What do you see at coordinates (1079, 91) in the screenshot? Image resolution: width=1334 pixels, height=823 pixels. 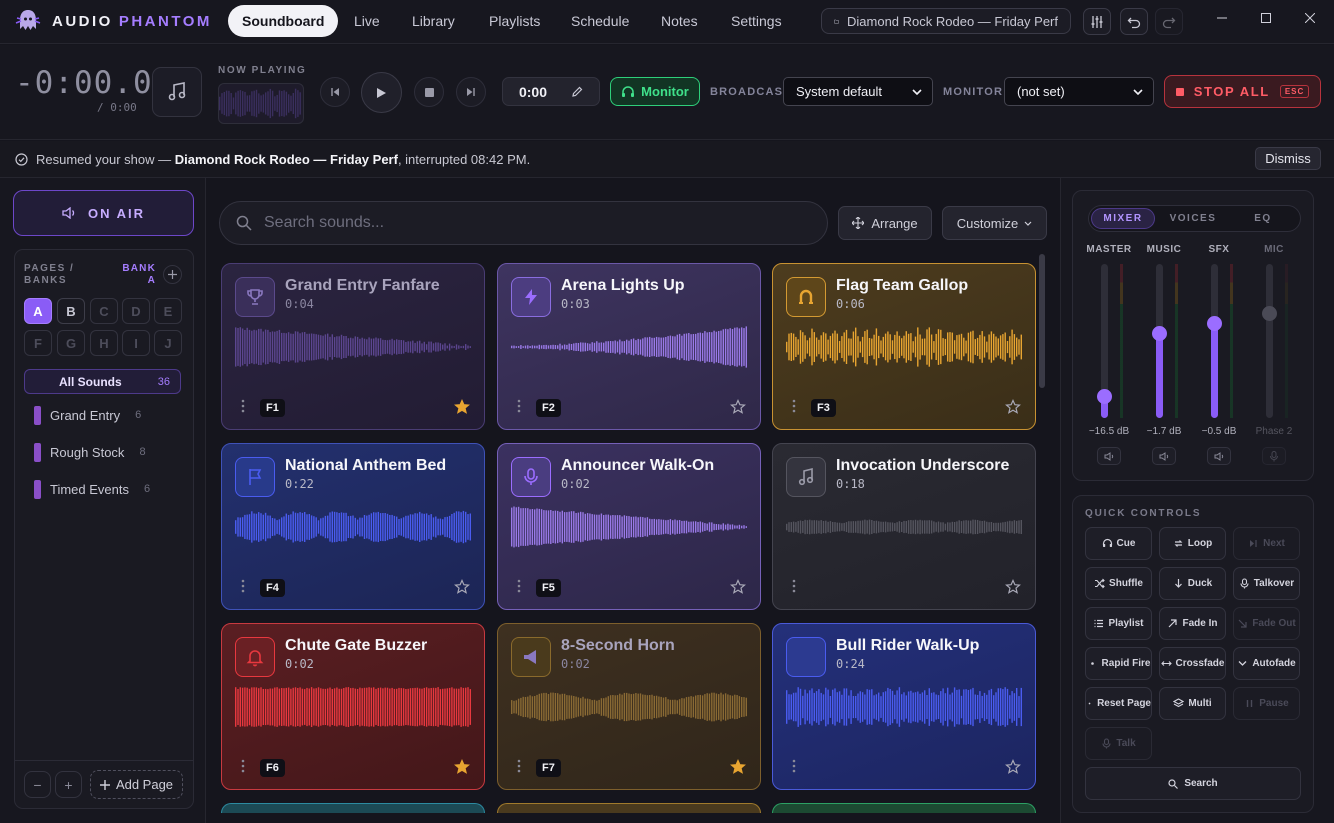 I see `monitor-device-select: (not set)` at bounding box center [1079, 91].